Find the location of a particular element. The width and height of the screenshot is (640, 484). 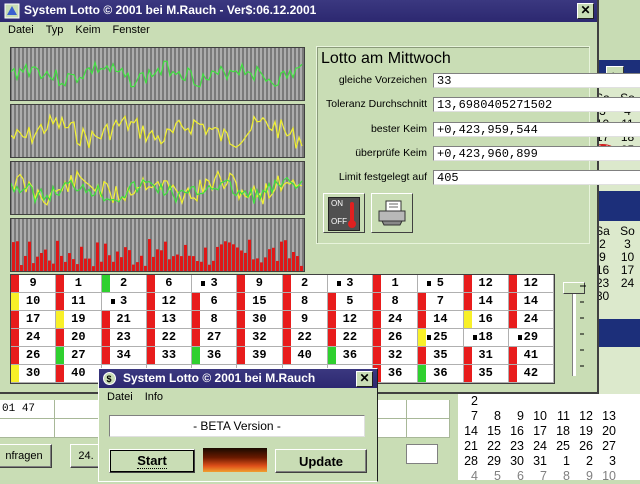

calendar-day: 13 is located at coordinates (607, 416).